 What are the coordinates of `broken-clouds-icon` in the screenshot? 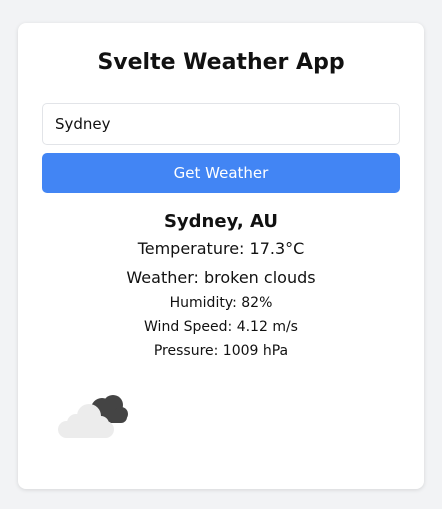 It's located at (93, 416).